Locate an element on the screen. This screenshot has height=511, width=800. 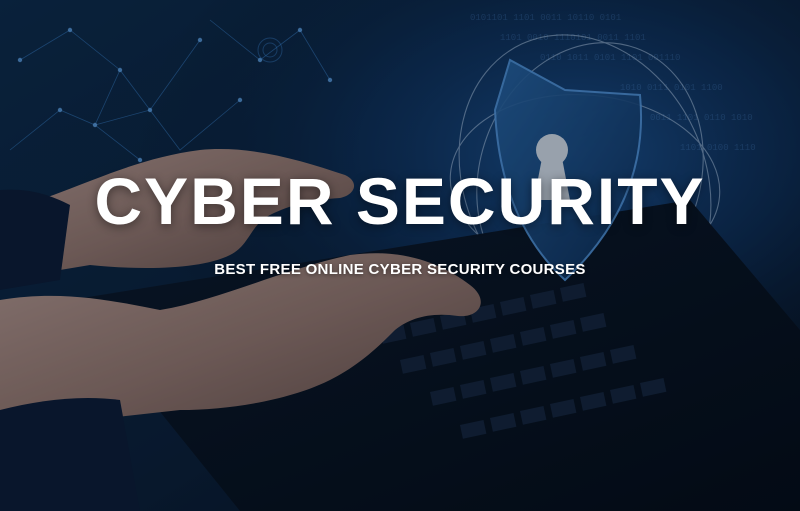
hero-subtitle: BEST FREE ONLINE CYBER SECURITY COURSES is located at coordinates (400, 269).